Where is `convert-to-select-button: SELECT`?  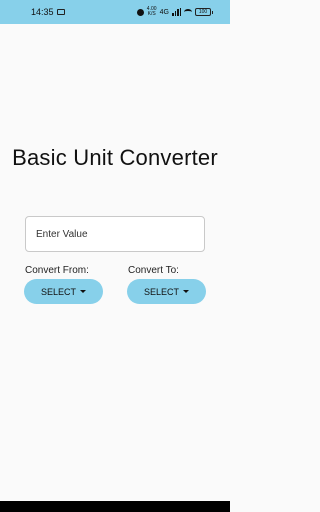 convert-to-select-button: SELECT is located at coordinates (166, 291).